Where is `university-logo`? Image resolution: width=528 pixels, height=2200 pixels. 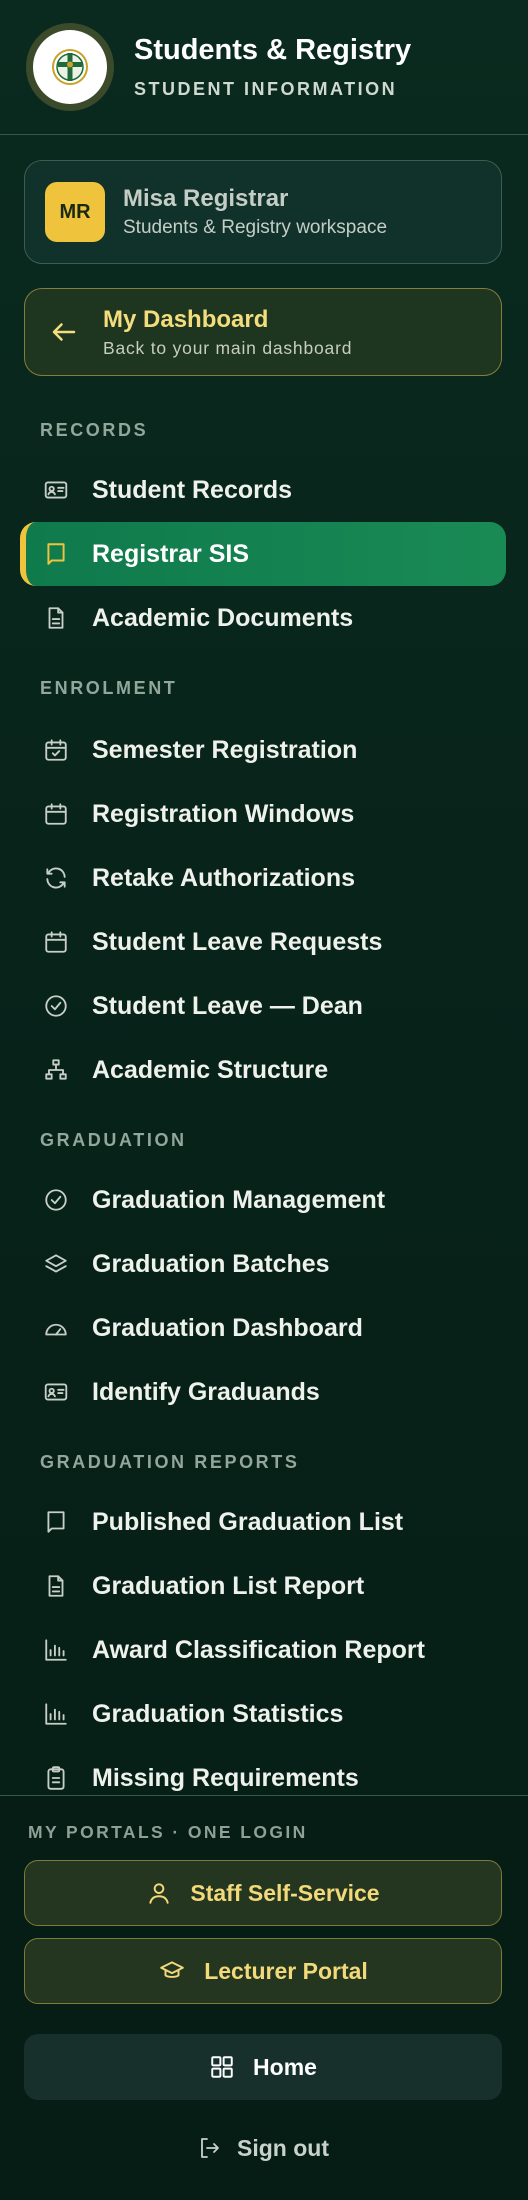
university-logo is located at coordinates (70, 67).